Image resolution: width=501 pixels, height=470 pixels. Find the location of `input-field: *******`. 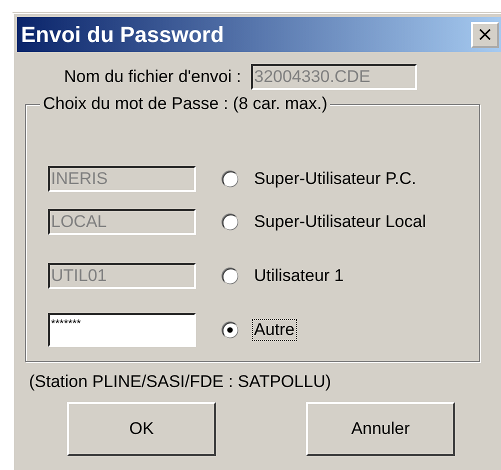

input-field: ******* is located at coordinates (122, 330).